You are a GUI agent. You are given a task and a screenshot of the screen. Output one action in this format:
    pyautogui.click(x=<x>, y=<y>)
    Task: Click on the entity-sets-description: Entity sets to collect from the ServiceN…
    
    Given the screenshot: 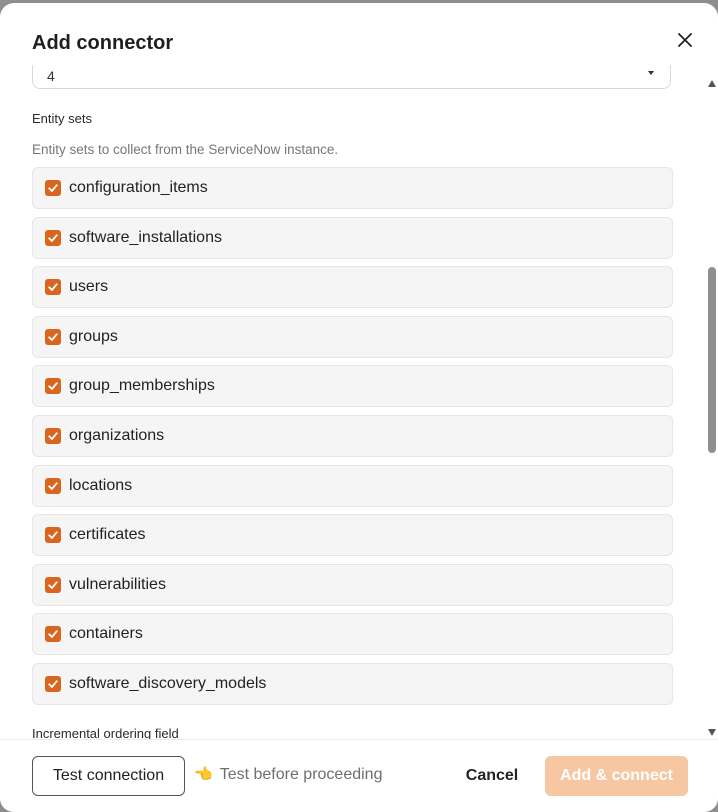 What is the action you would take?
    pyautogui.click(x=185, y=149)
    